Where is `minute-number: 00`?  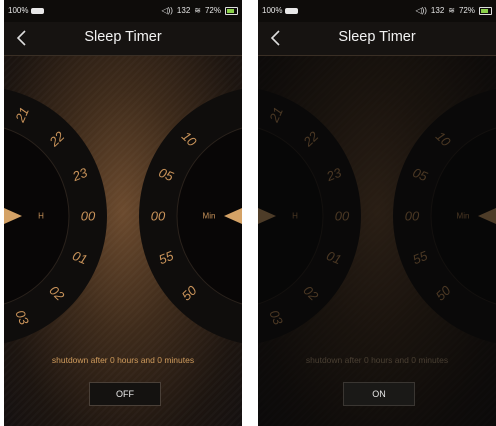 minute-number: 00 is located at coordinates (158, 216).